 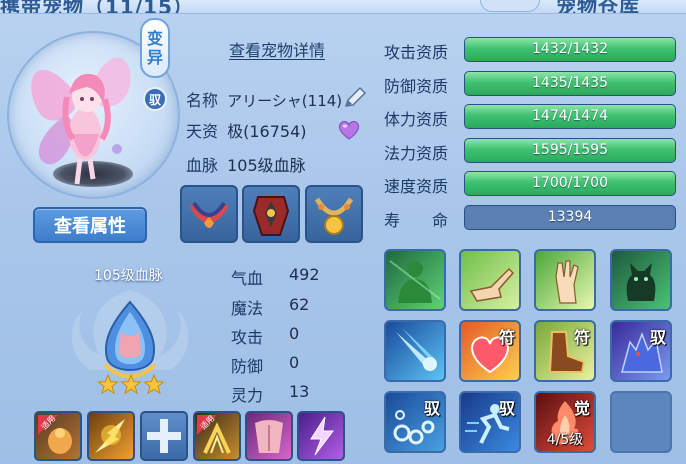 What do you see at coordinates (565, 422) in the screenshot?
I see `skill-slot-11: 觉 4/5级` at bounding box center [565, 422].